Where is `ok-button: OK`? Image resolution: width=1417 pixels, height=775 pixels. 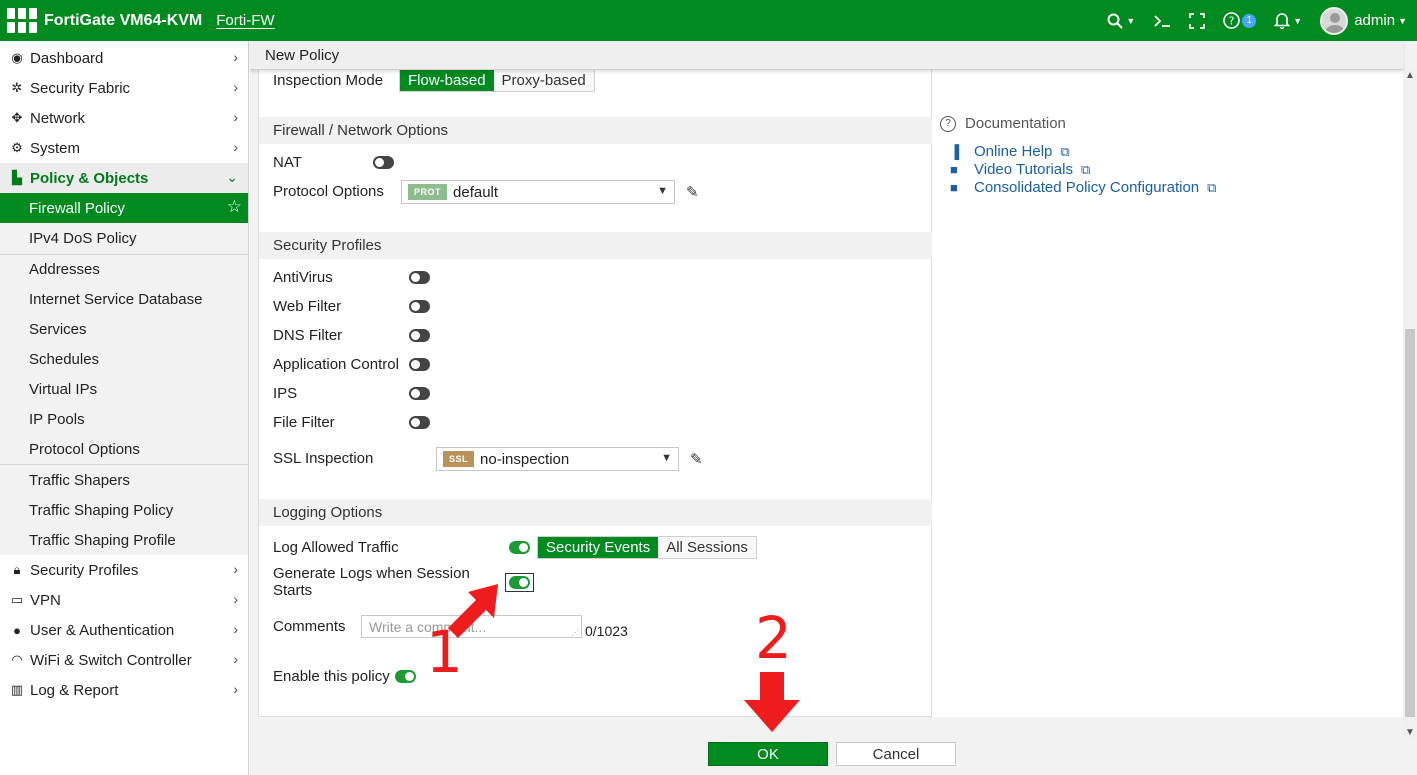 ok-button: OK is located at coordinates (768, 754).